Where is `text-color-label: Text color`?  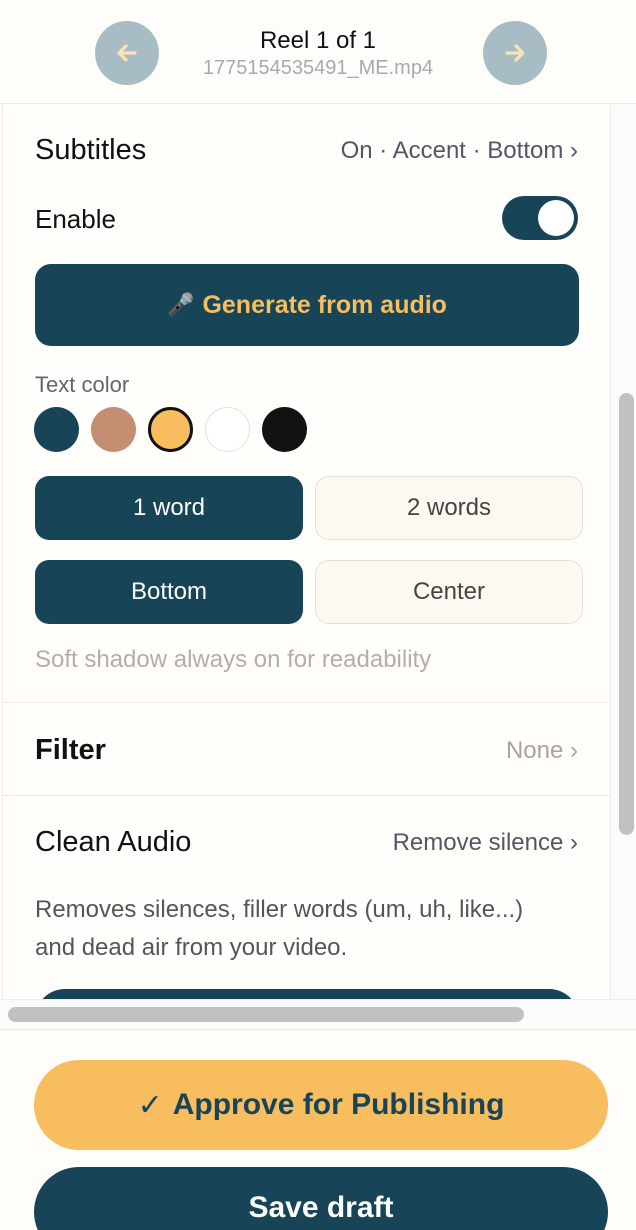
text-color-label: Text color is located at coordinates (82, 384).